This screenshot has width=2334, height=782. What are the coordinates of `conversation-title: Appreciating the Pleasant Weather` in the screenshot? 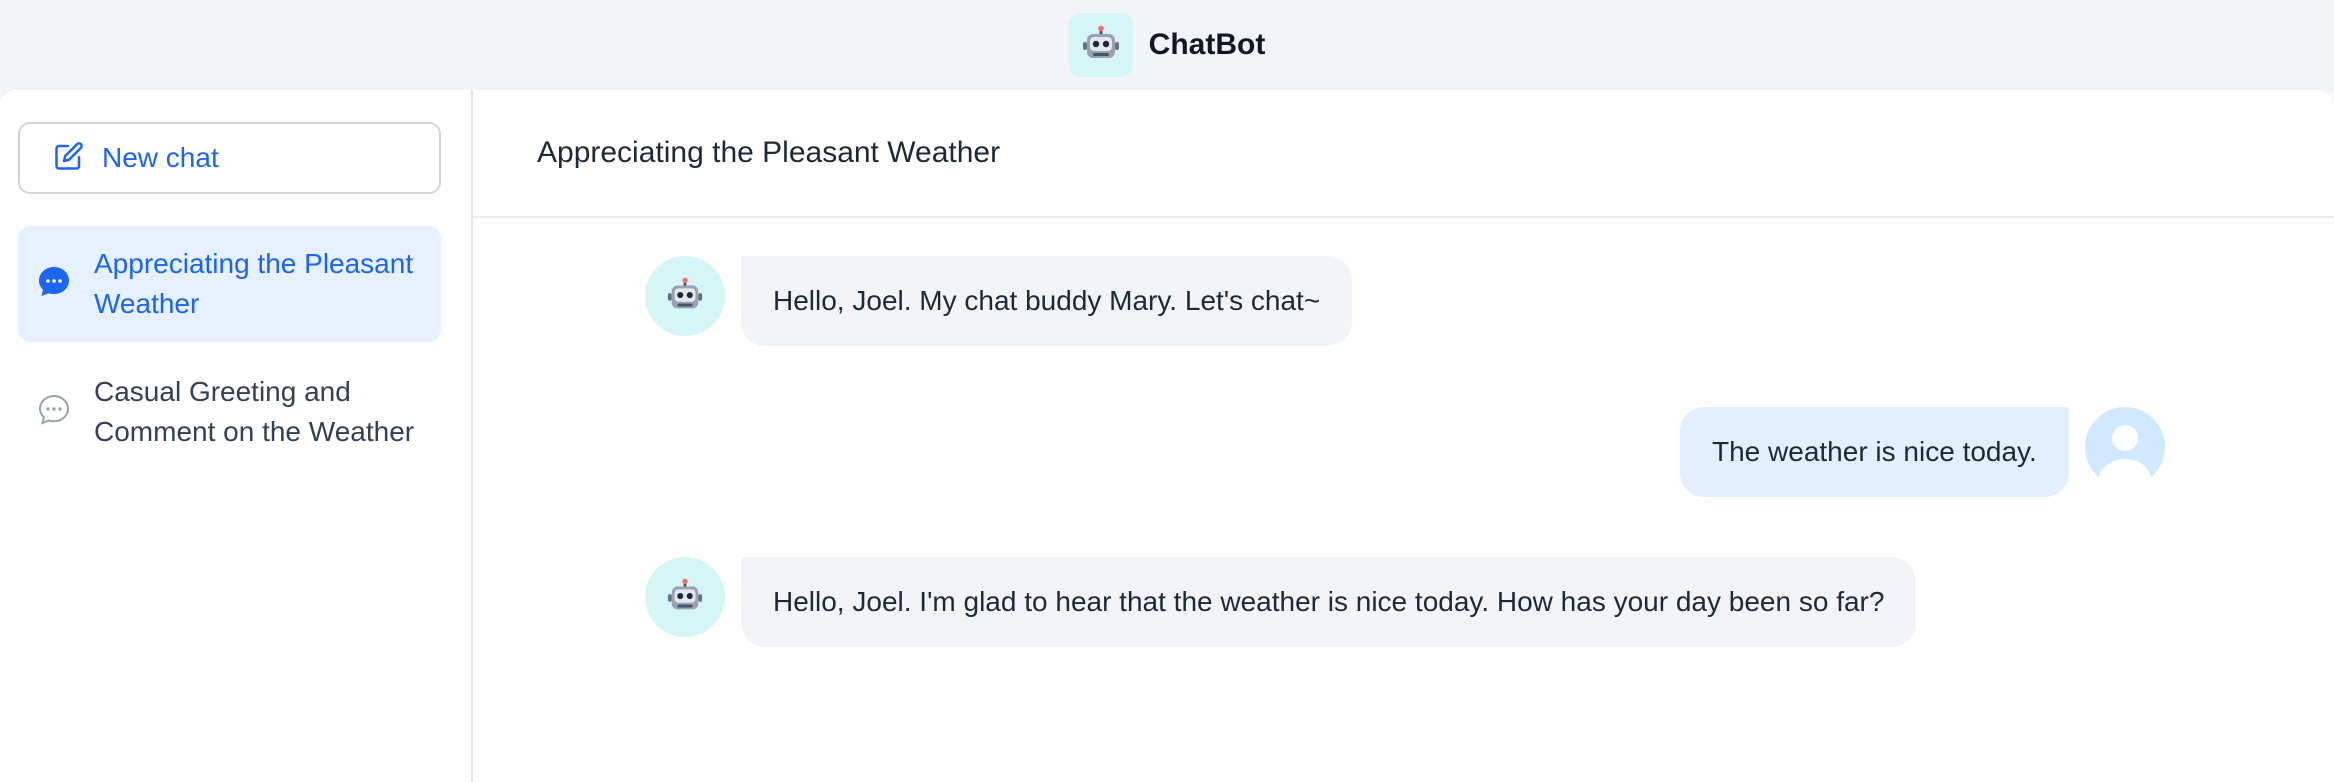 It's located at (769, 152).